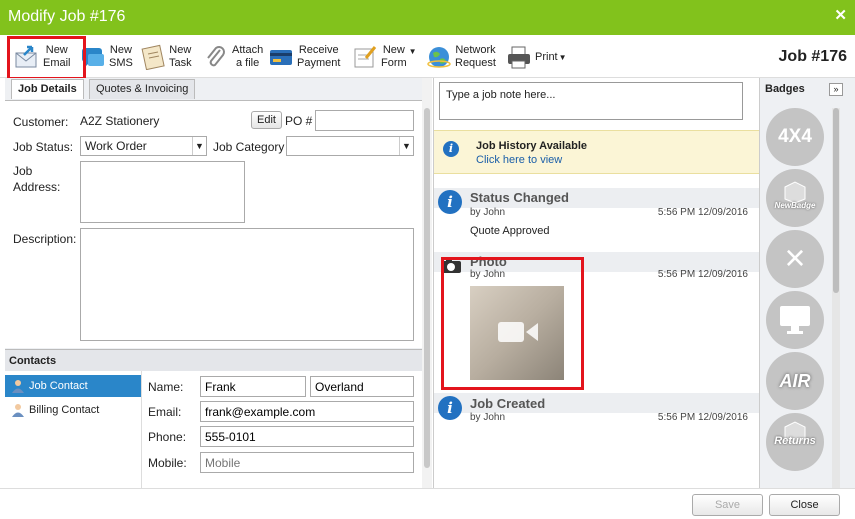 This screenshot has height=519, width=855. I want to click on network-request-button: Network Request, so click(461, 57).